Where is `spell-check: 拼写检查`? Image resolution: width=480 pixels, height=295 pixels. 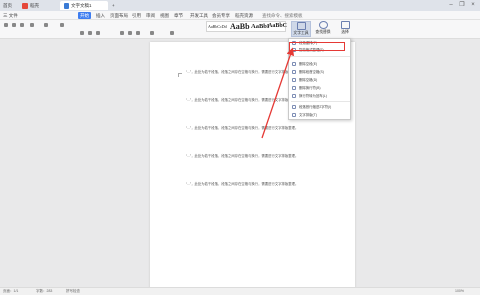
spell-check: 拼写检查 is located at coordinates (73, 291).